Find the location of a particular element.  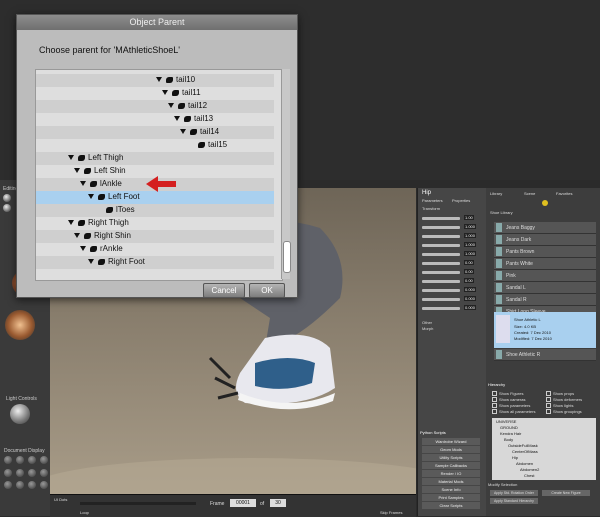

hierarchy-tree-item: Body is located at coordinates (508, 439).